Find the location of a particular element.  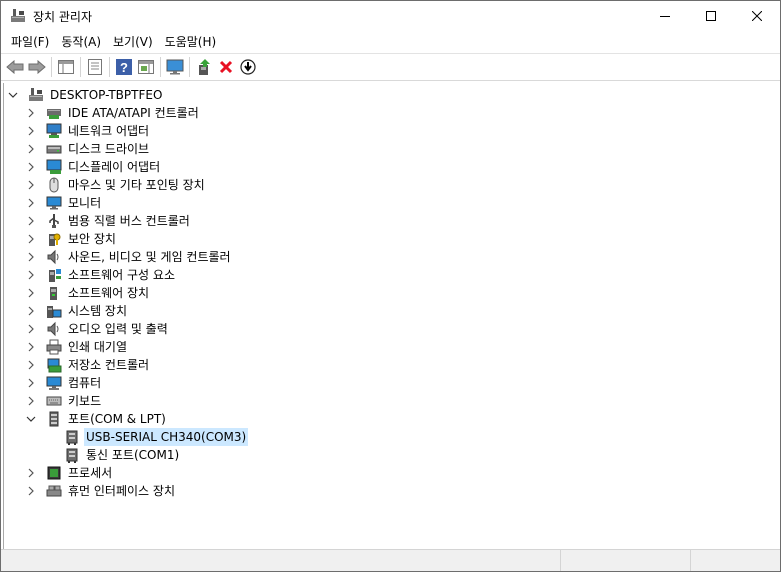

properties-button is located at coordinates (95, 67).